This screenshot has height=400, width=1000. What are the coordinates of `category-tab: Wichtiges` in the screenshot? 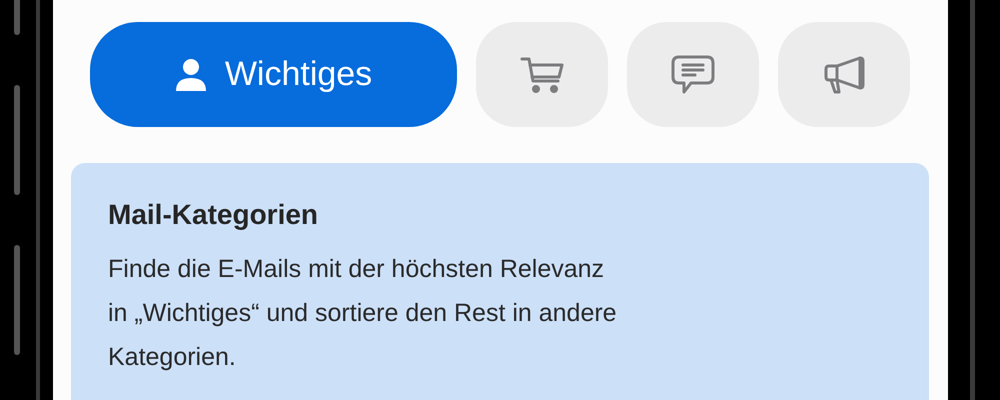 It's located at (273, 74).